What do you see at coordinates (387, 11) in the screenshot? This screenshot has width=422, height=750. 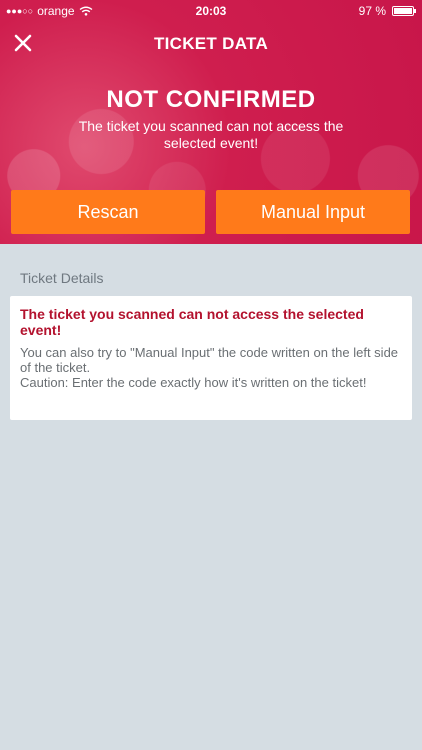 I see `battery-info: 97 %` at bounding box center [387, 11].